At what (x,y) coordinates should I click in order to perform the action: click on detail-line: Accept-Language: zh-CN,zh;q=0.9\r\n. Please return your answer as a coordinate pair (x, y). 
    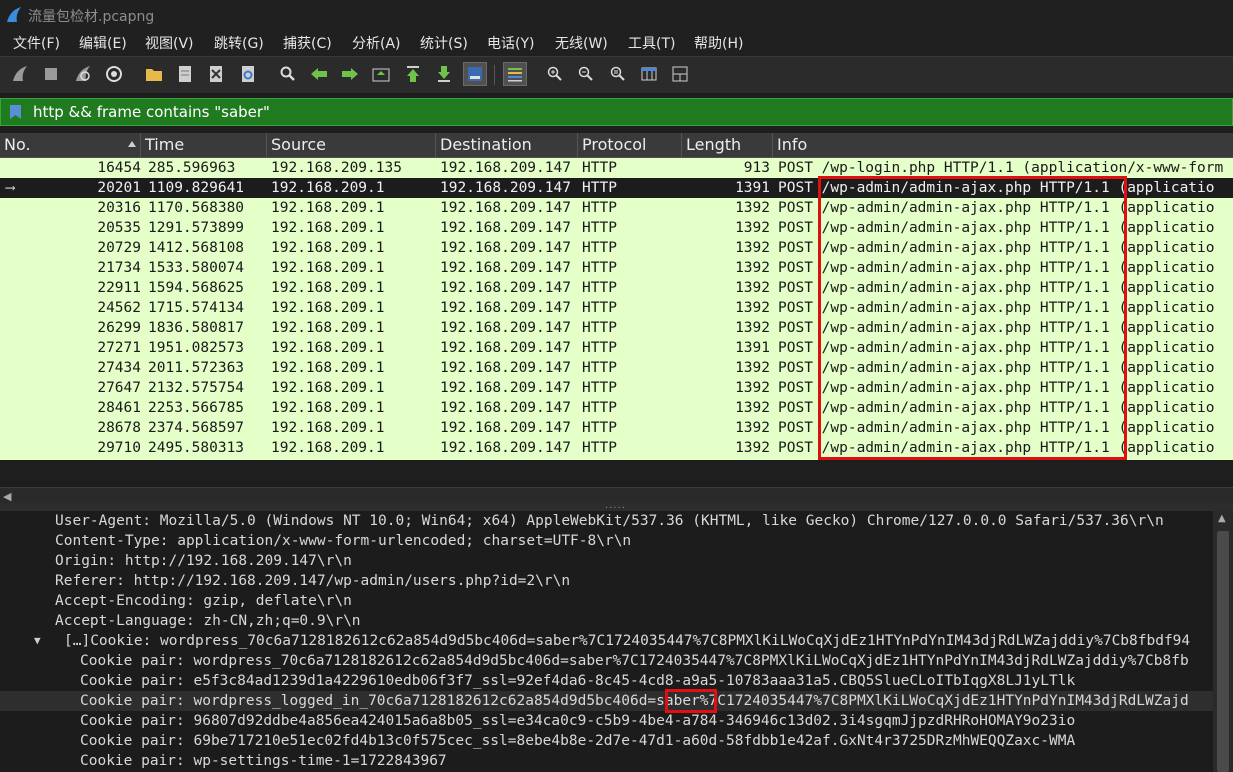
    Looking at the image, I should click on (606, 621).